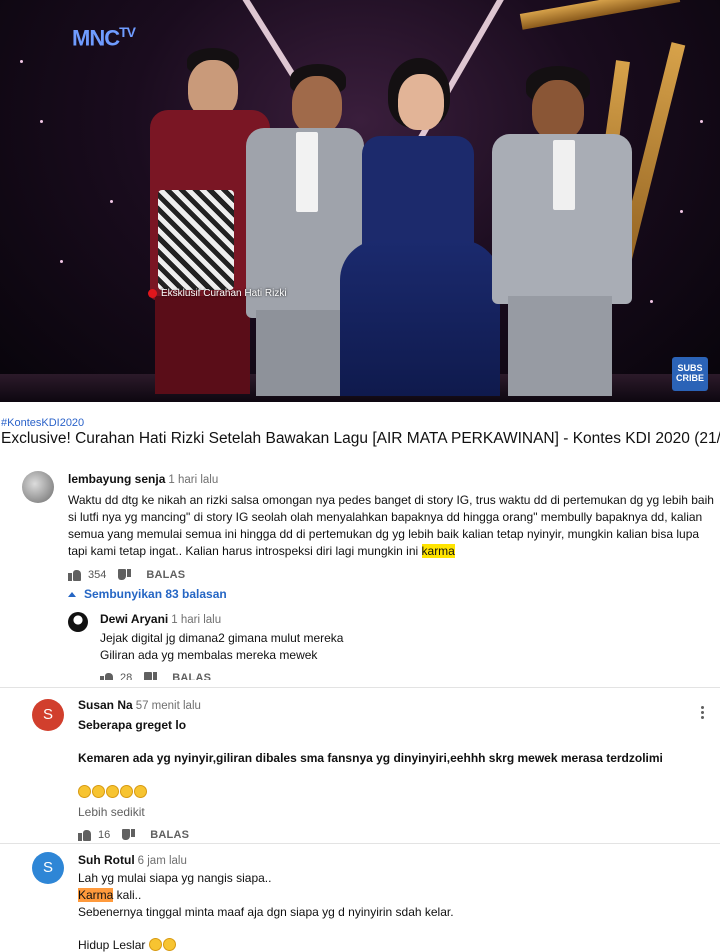 The height and width of the screenshot is (952, 720). Describe the element at coordinates (378, 835) in the screenshot. I see `comment-actions: 16 BALAS` at that location.